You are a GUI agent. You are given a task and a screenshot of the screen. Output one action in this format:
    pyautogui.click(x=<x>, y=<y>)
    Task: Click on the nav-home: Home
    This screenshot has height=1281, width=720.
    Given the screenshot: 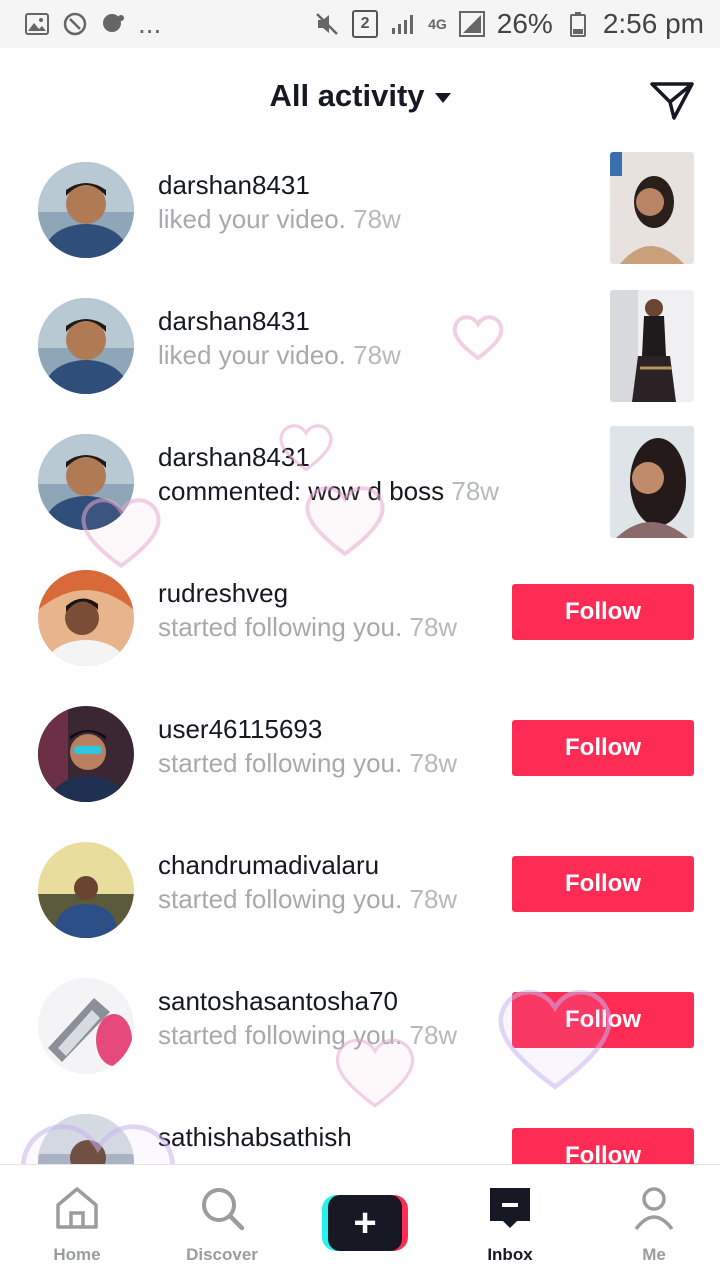 What is the action you would take?
    pyautogui.click(x=77, y=1228)
    